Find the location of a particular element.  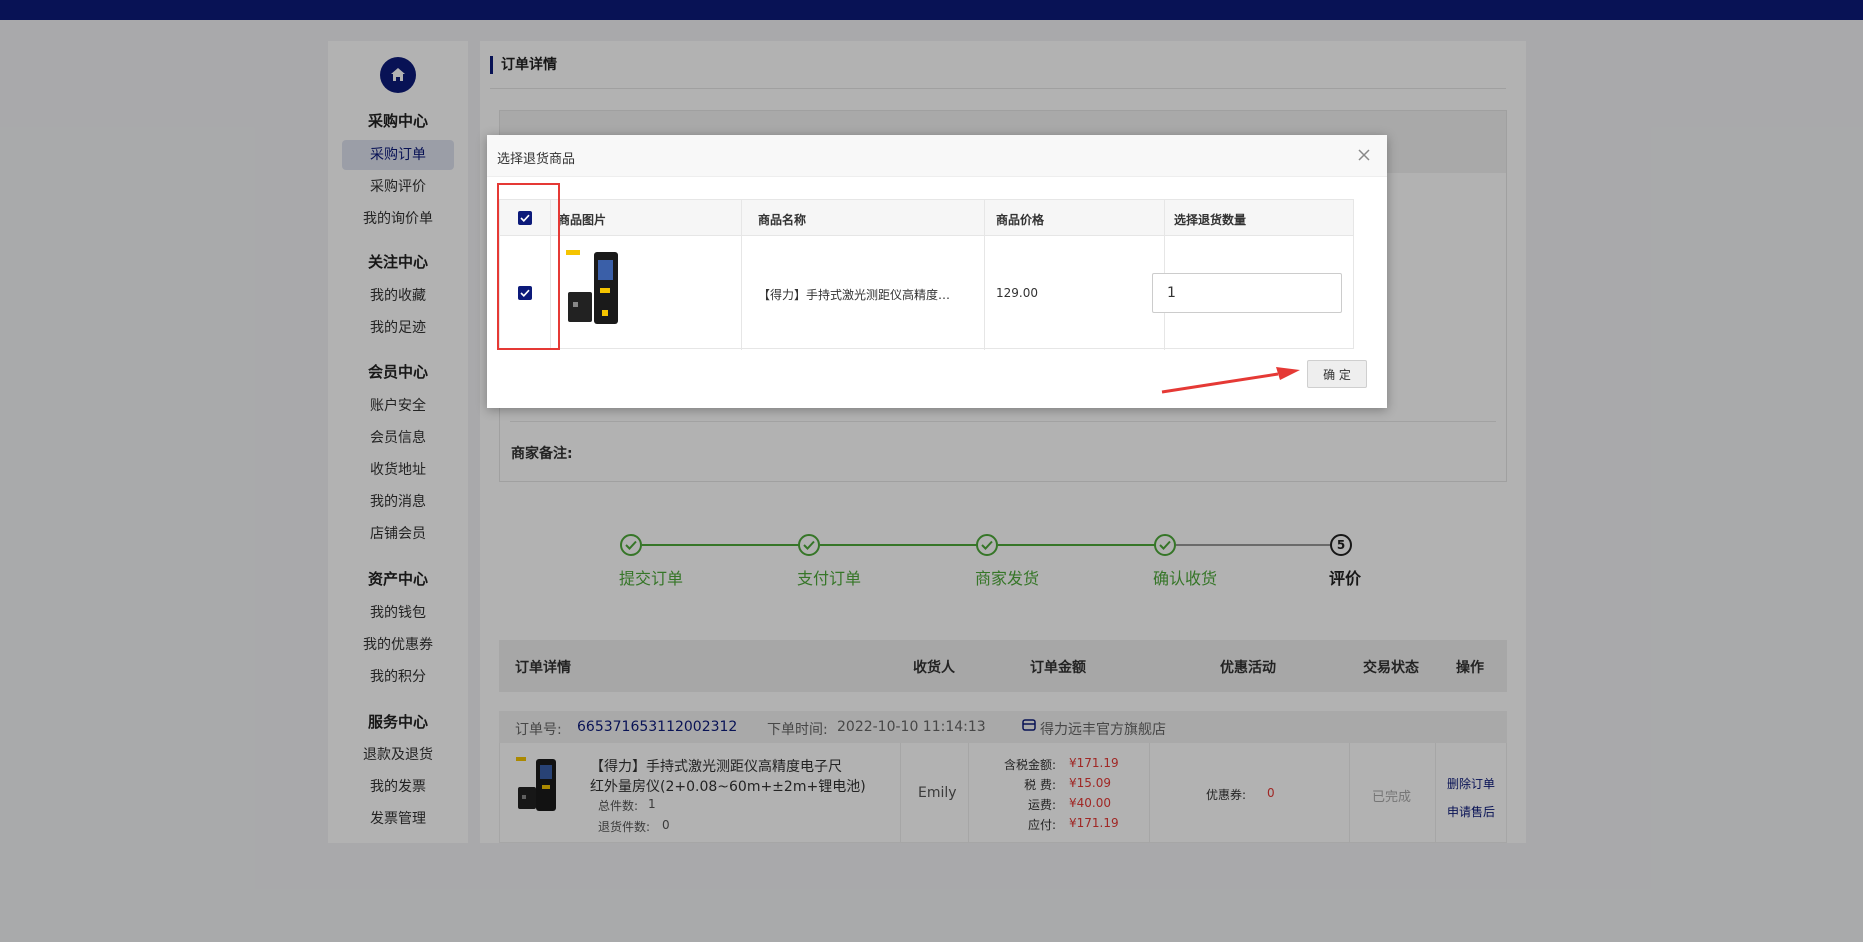

header-return-quantity: 选择退货数量 is located at coordinates (1210, 220).